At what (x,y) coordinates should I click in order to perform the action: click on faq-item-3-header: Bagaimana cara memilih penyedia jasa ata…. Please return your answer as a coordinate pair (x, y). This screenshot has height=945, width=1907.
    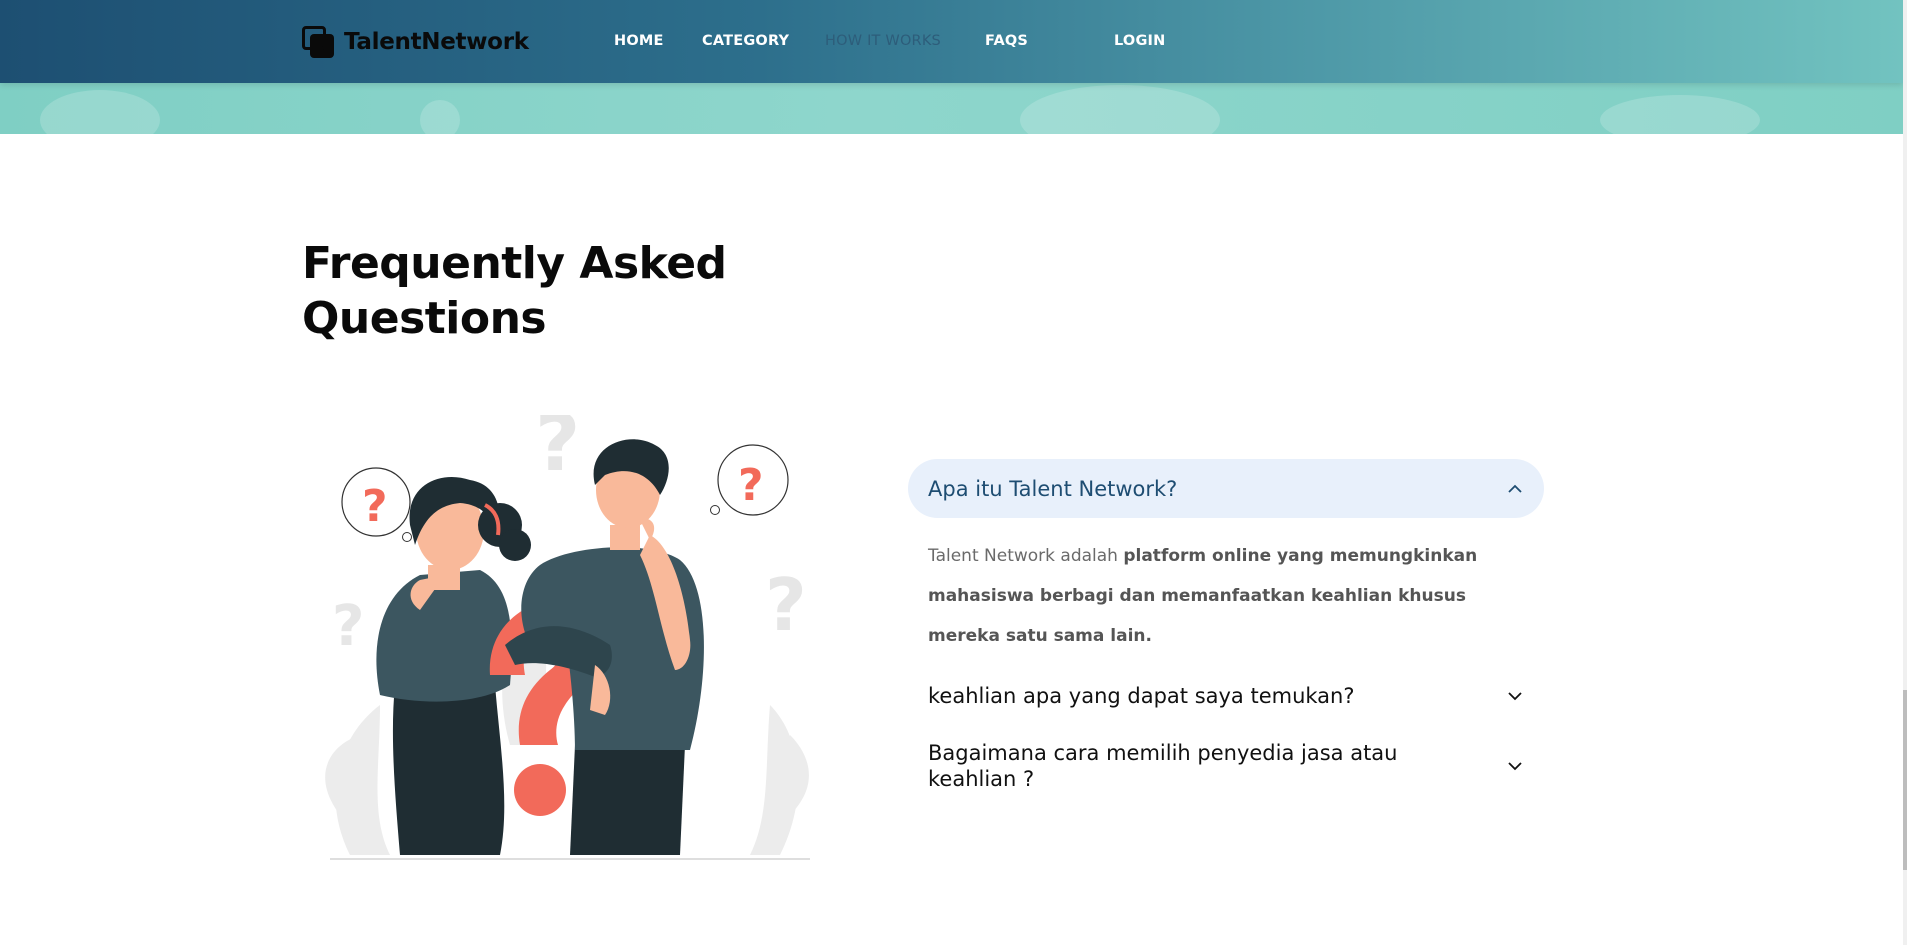
    Looking at the image, I should click on (1226, 766).